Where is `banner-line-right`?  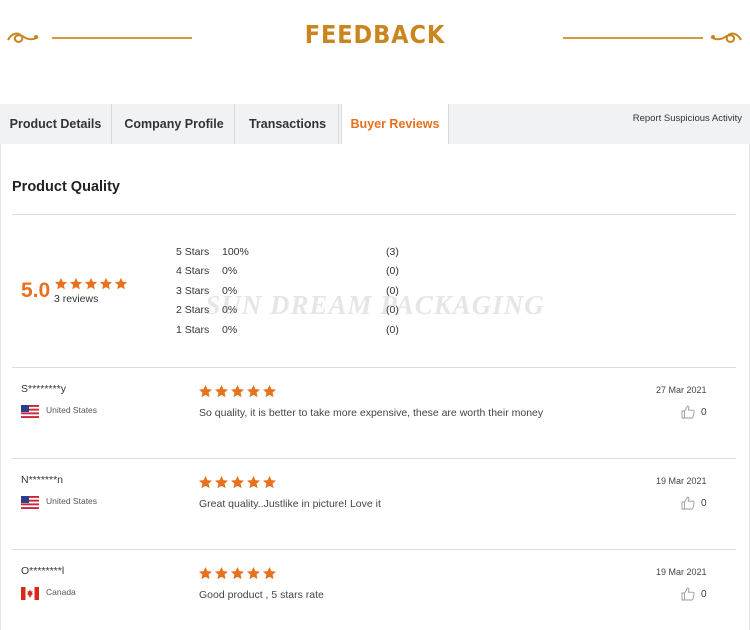 banner-line-right is located at coordinates (633, 38).